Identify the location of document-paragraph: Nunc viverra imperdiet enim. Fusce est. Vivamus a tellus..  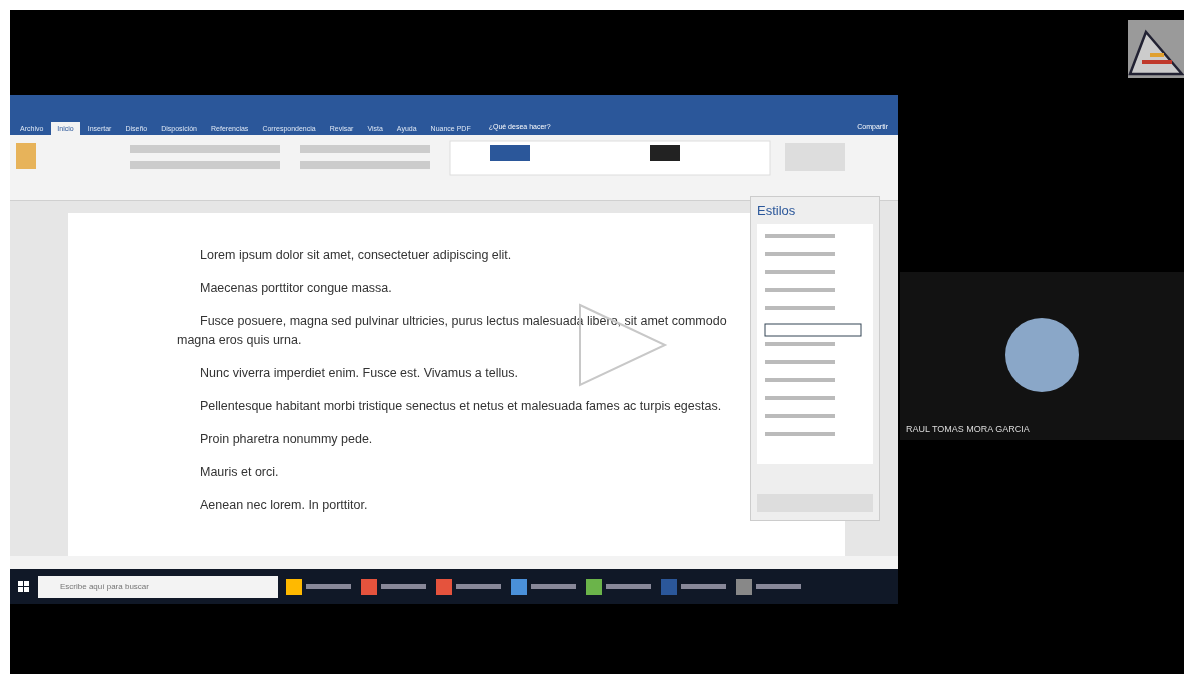
(359, 373).